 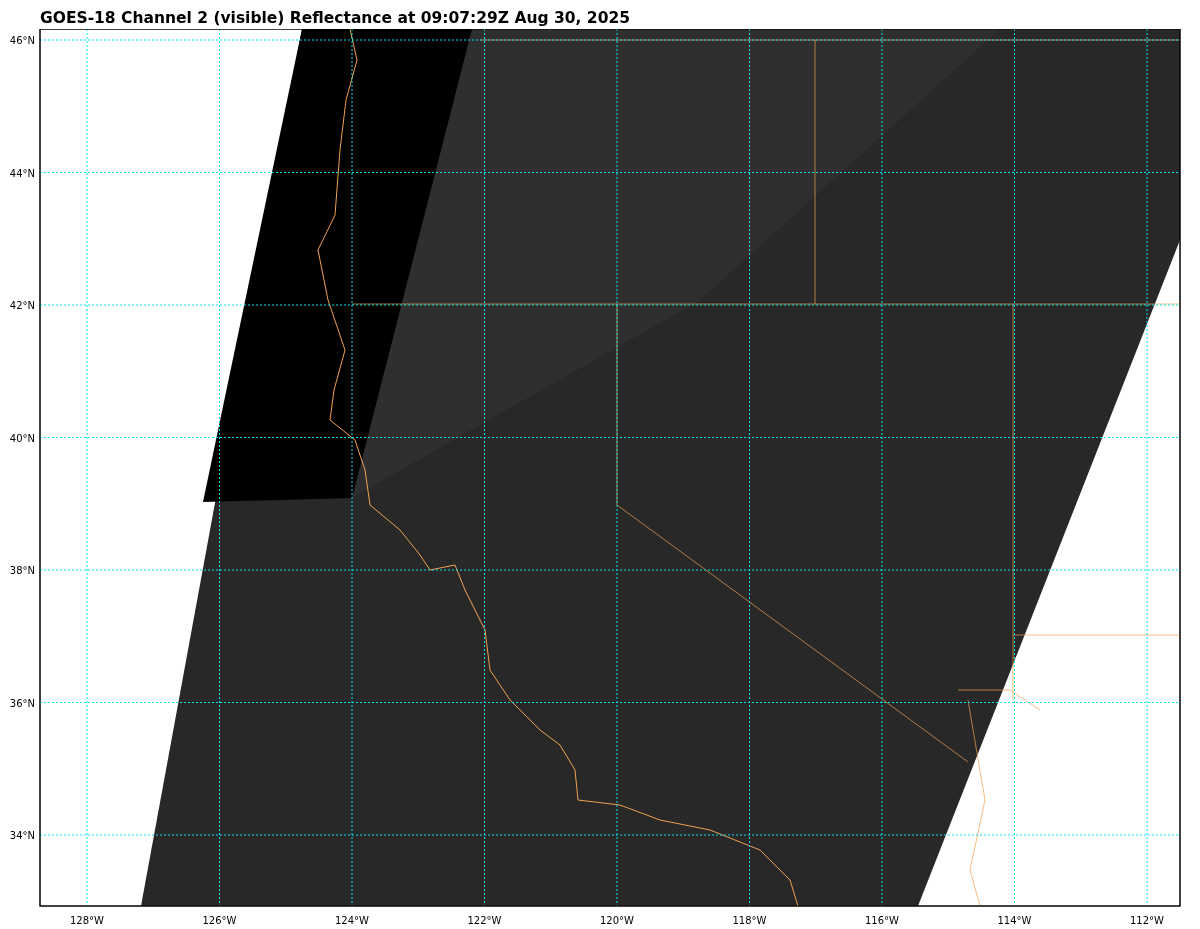 What do you see at coordinates (484, 920) in the screenshot?
I see `longitude-label: 122°W` at bounding box center [484, 920].